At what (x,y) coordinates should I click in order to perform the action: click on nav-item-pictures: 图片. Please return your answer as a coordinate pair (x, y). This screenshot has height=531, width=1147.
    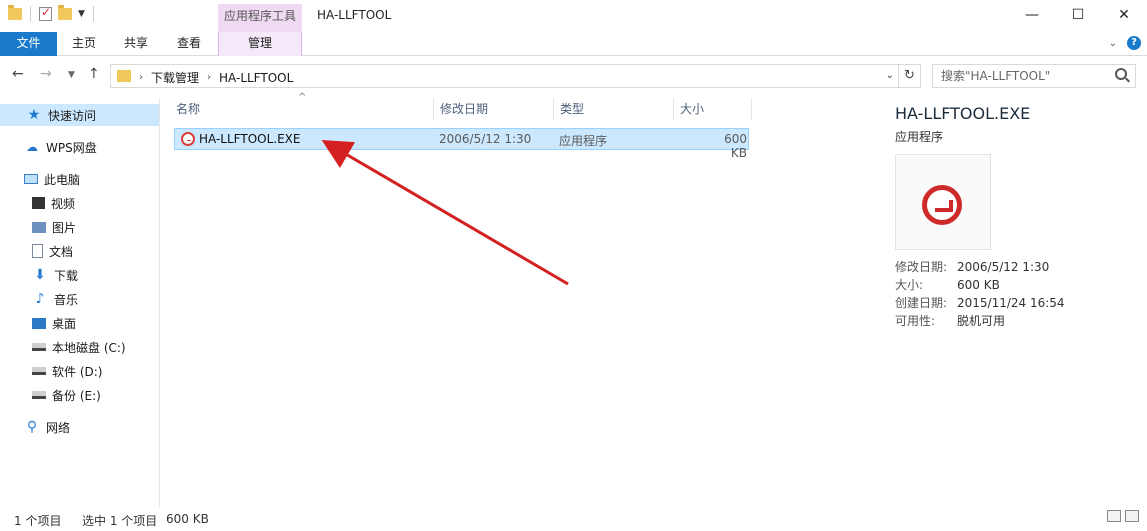
    Looking at the image, I should click on (54, 227).